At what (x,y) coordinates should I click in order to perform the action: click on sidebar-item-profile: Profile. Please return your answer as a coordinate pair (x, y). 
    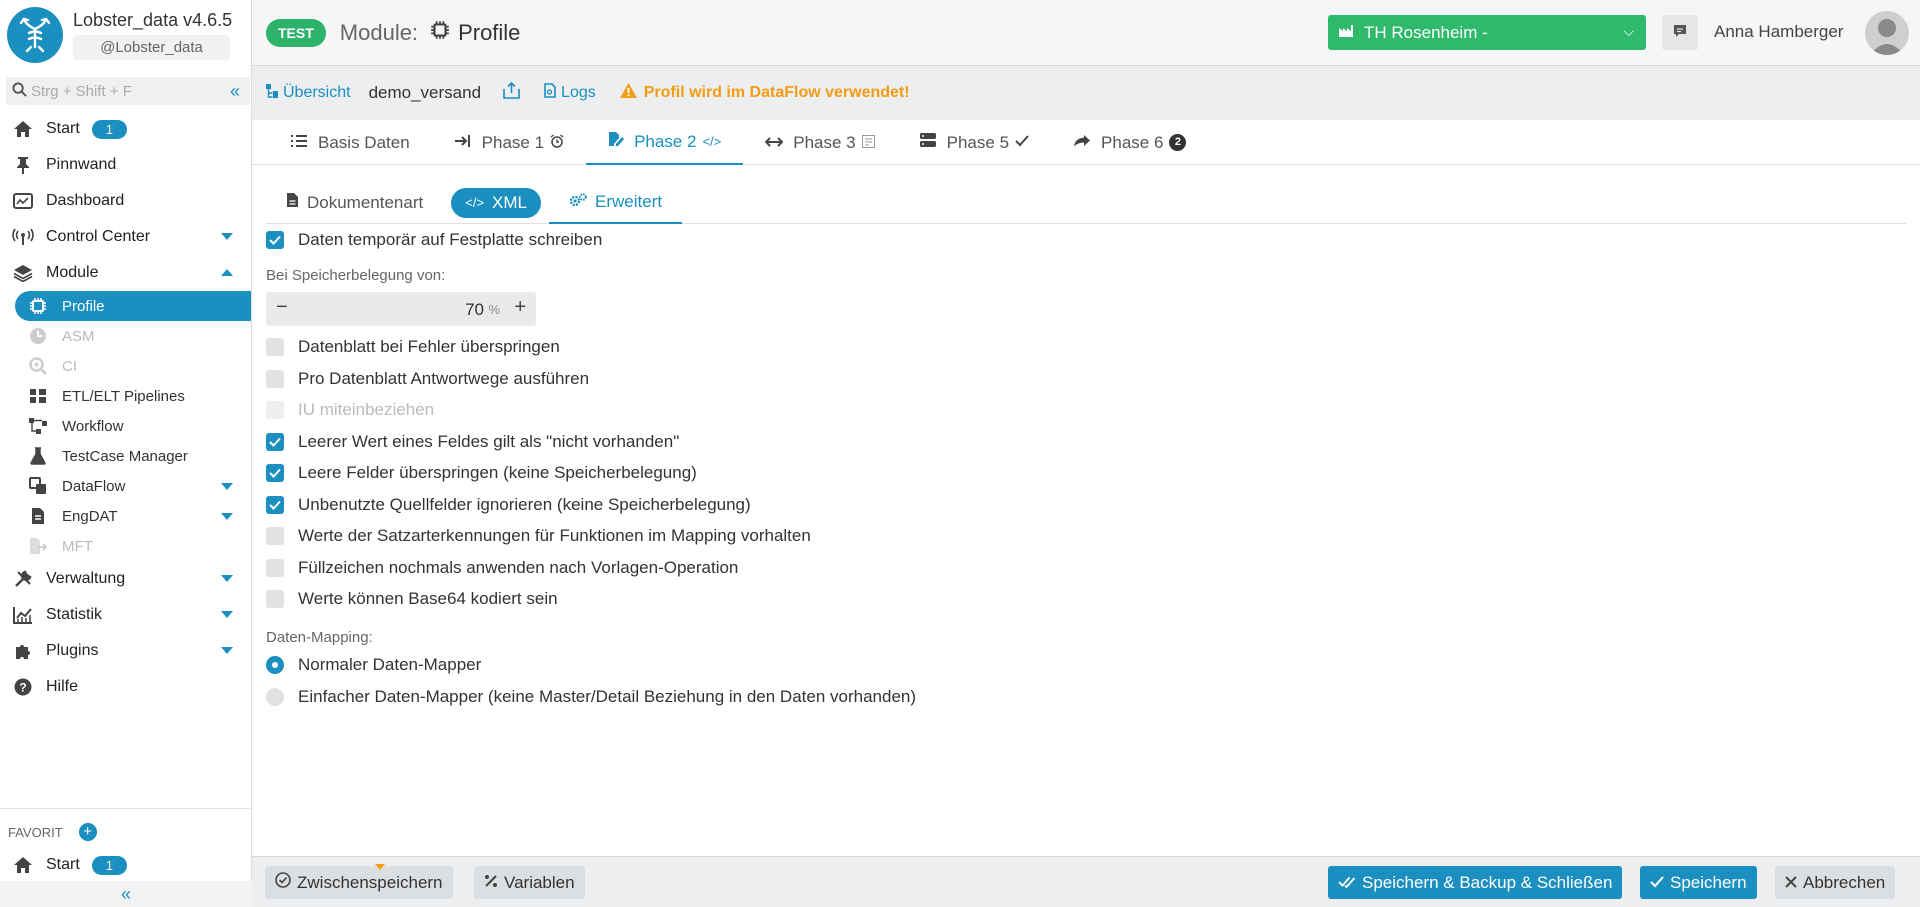
    Looking at the image, I should click on (133, 306).